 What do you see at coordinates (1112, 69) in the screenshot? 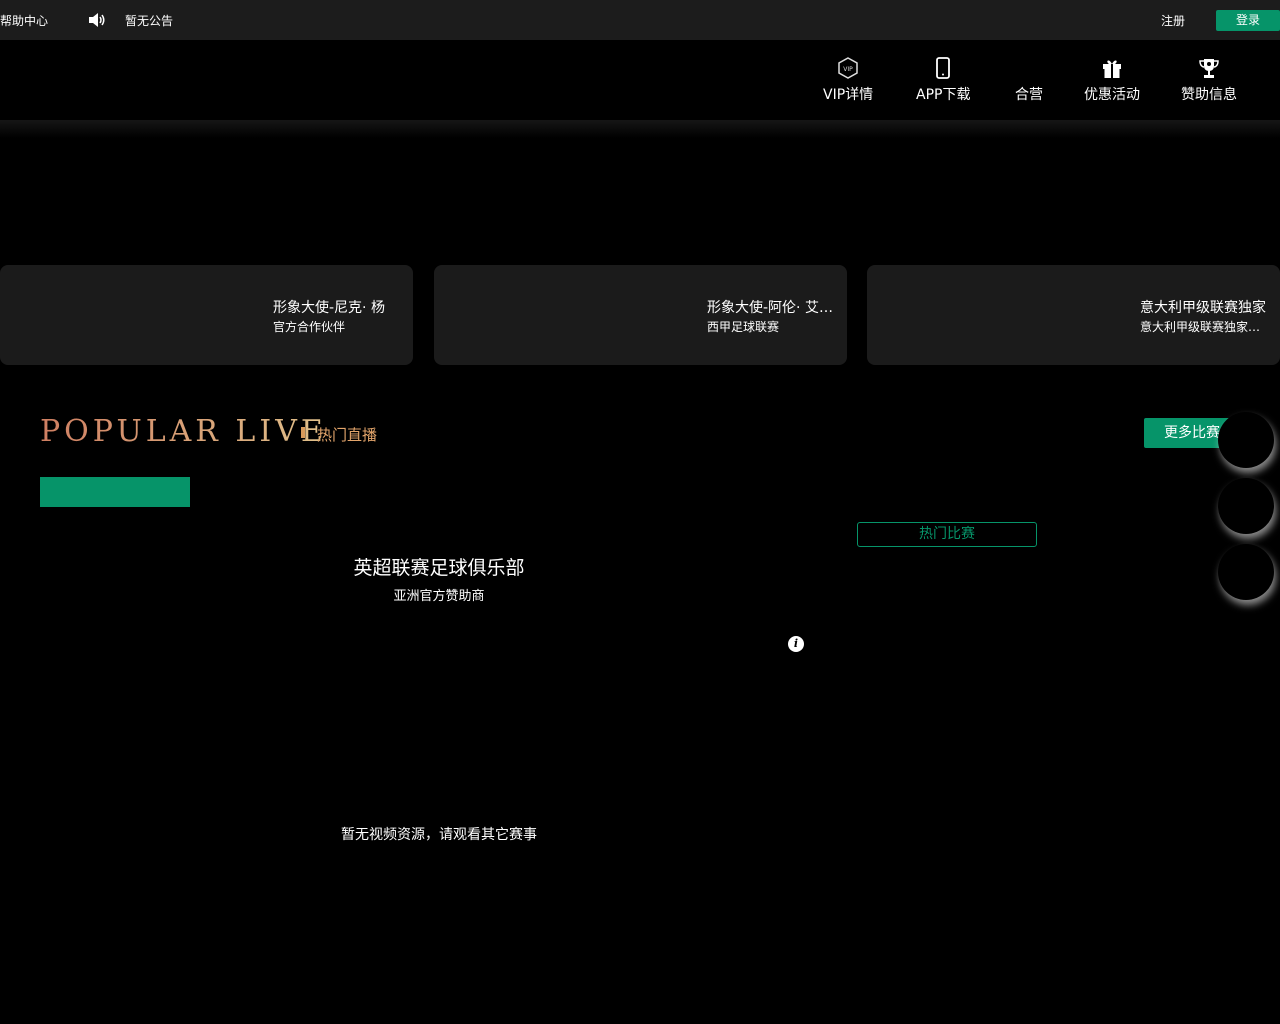
I see `gift-icon` at bounding box center [1112, 69].